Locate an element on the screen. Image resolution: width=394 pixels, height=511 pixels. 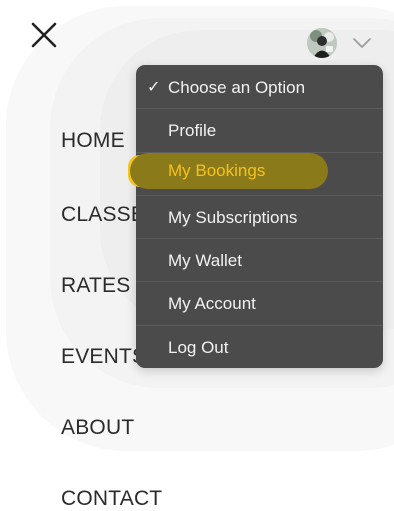
dropdown-option-label: Log Out is located at coordinates (198, 347).